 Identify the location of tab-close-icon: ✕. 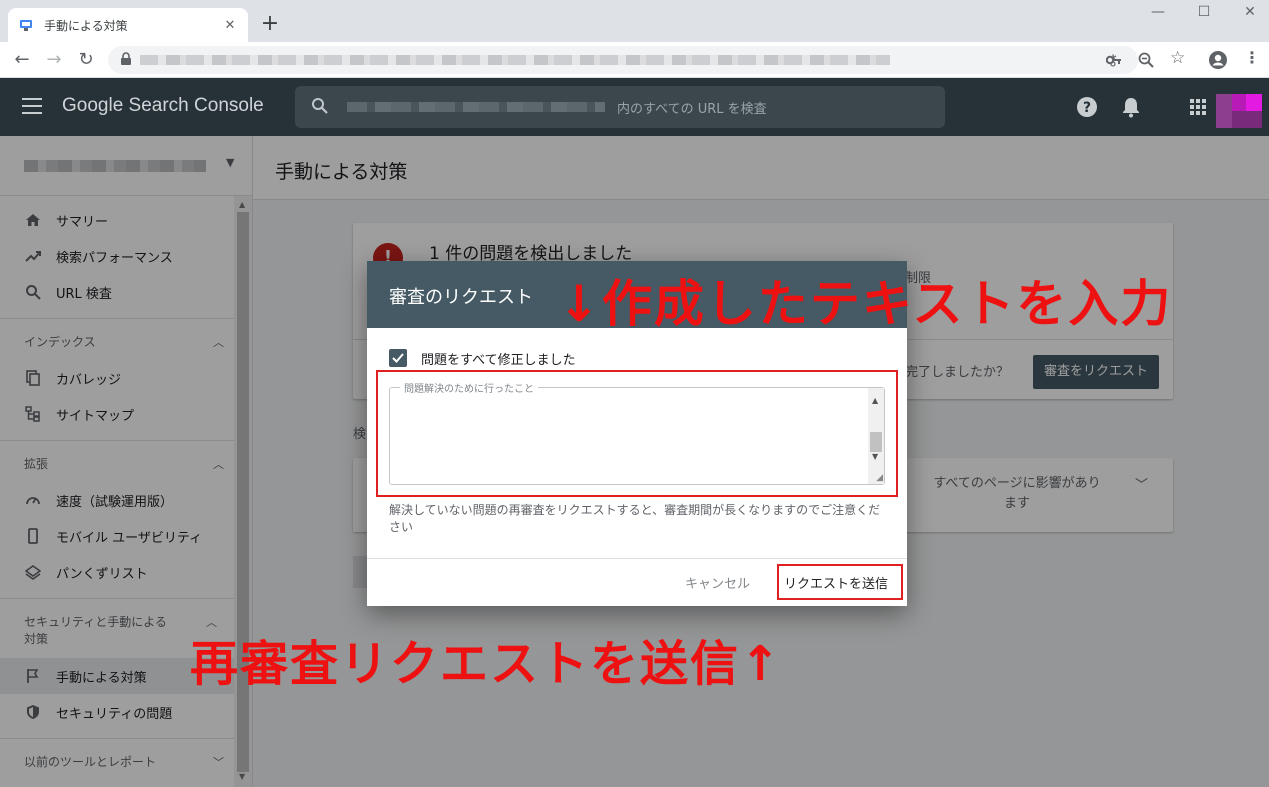
(230, 25).